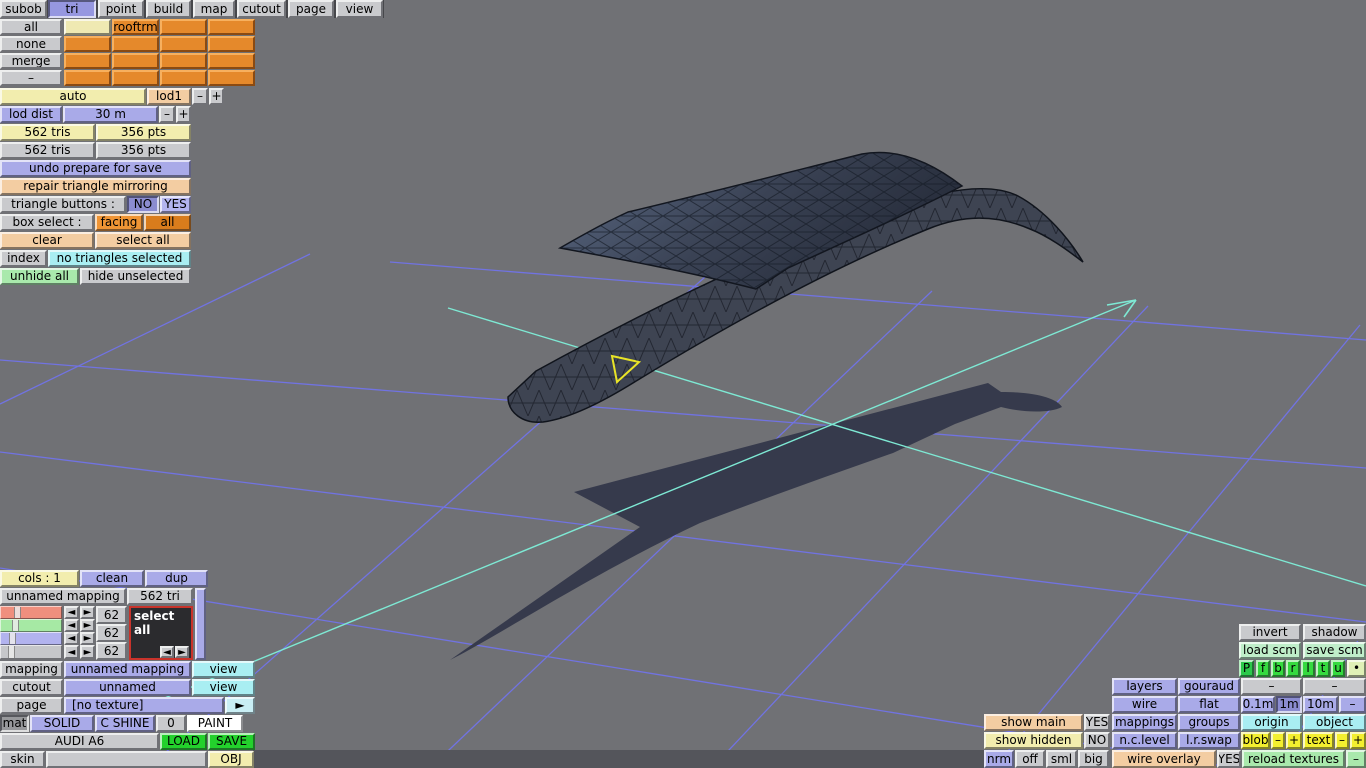  Describe the element at coordinates (135, 27) in the screenshot. I see `subobj-cell-rooftrm: rooftrm` at that location.